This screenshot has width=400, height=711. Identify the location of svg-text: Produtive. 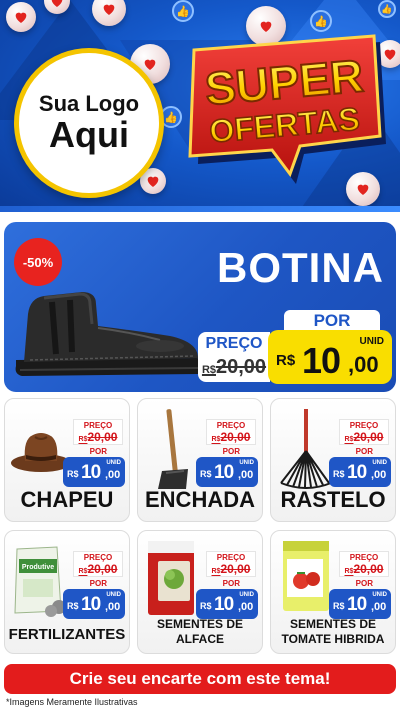
(38, 567).